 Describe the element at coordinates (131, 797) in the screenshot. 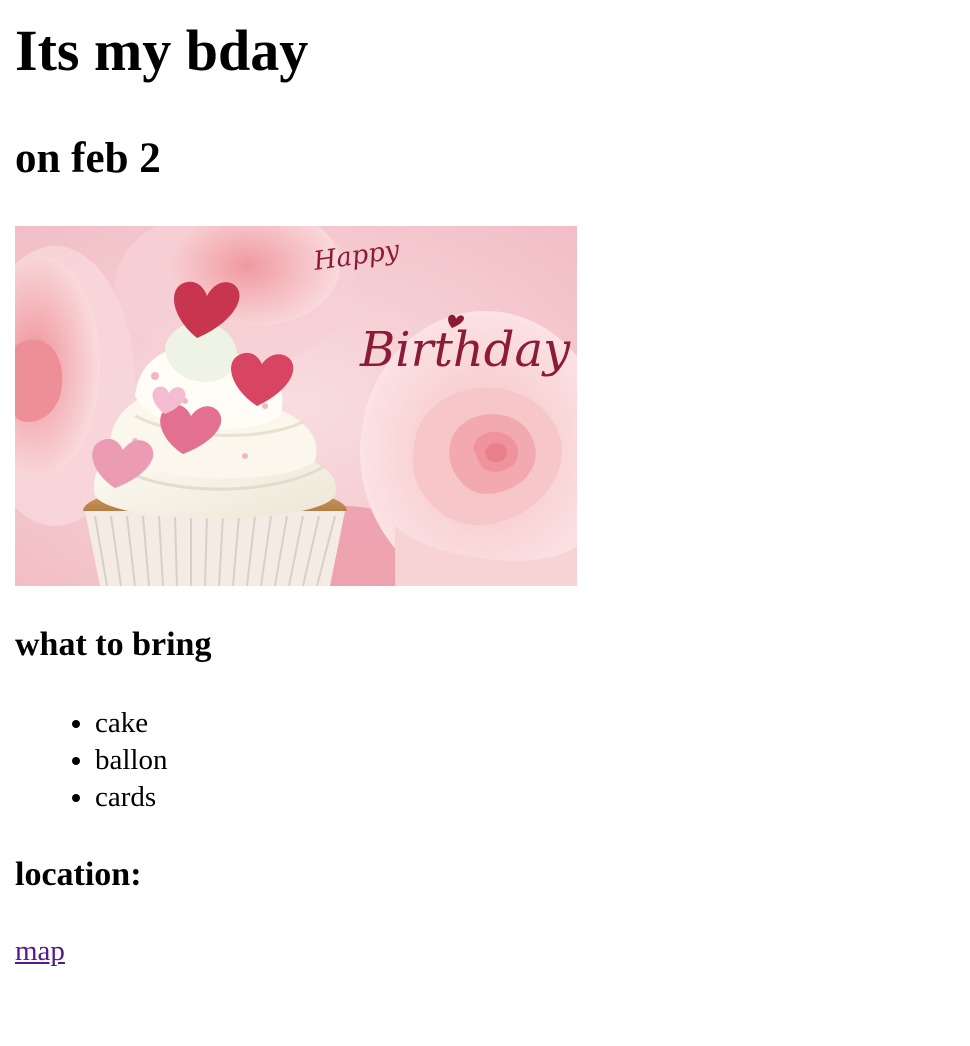

I see `list-item: cards` at that location.